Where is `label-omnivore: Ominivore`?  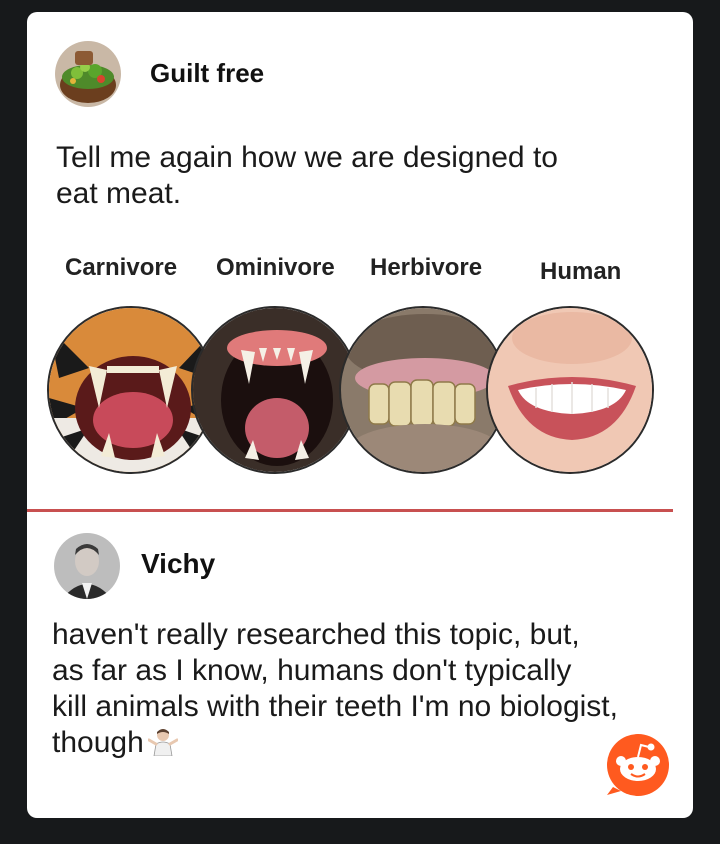 label-omnivore: Ominivore is located at coordinates (275, 267).